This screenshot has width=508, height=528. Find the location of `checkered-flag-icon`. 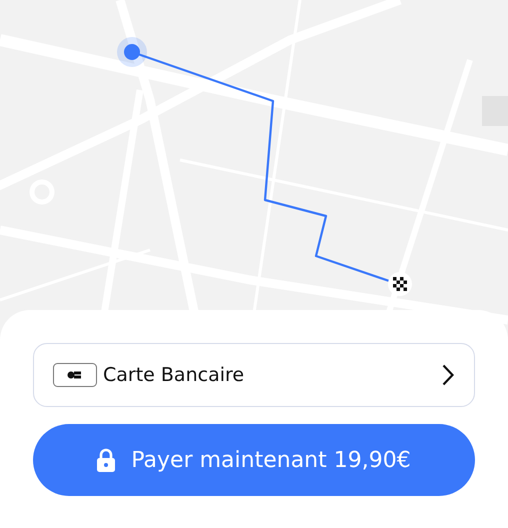

checkered-flag-icon is located at coordinates (400, 284).